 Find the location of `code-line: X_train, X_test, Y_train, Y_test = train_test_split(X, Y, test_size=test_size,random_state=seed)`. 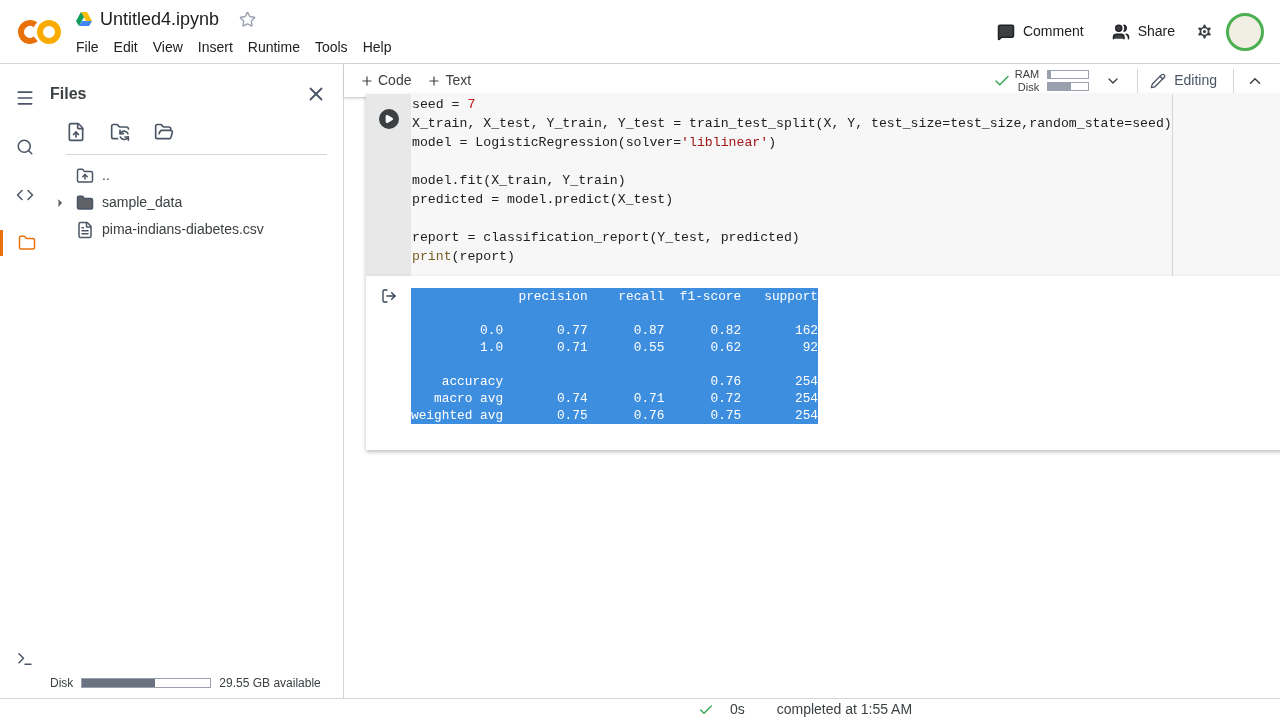

code-line: X_train, X_test, Y_train, Y_test = train_test_split(X, Y, test_size=test_size,random_state=seed) is located at coordinates (792, 124).